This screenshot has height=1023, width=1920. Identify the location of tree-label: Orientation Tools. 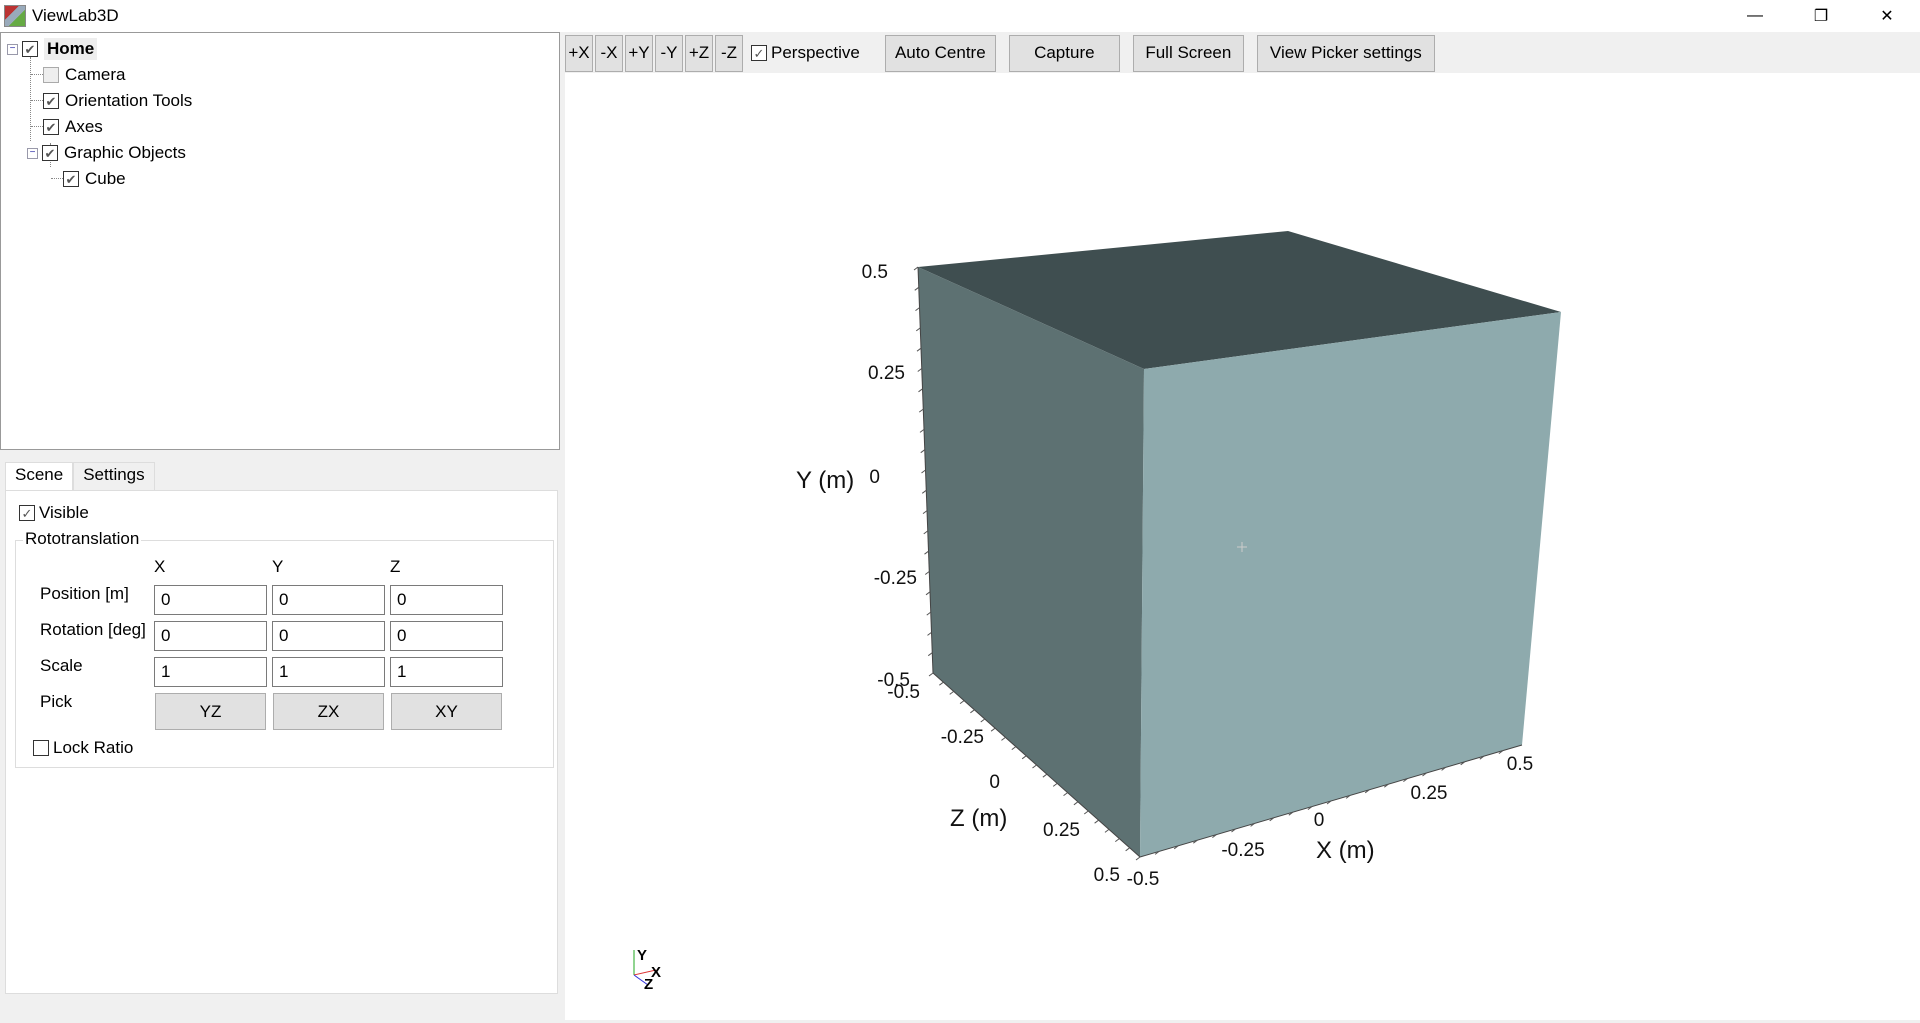
(129, 100).